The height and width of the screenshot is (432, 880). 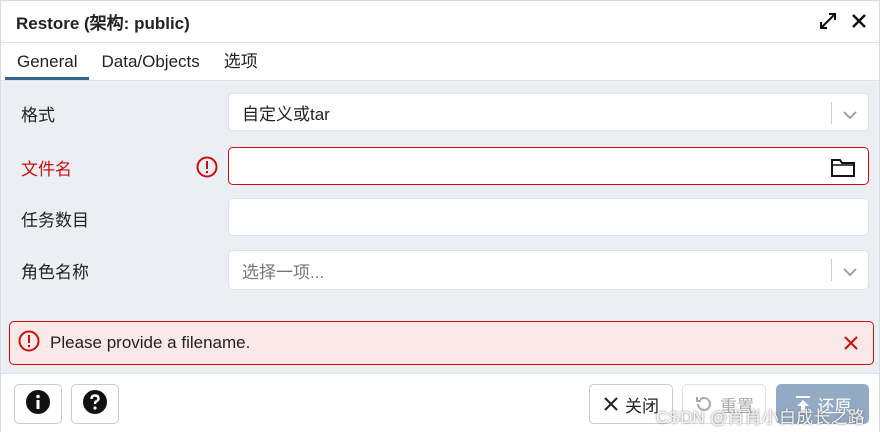 I want to click on folder-icon, so click(x=843, y=169).